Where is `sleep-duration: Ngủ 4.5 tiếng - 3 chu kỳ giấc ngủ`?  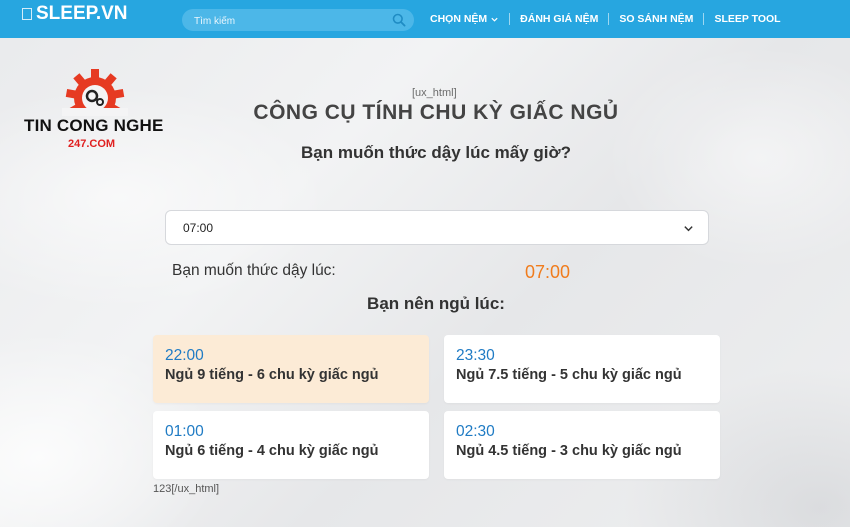 sleep-duration: Ngủ 4.5 tiếng - 3 chu kỳ giấc ngủ is located at coordinates (569, 451).